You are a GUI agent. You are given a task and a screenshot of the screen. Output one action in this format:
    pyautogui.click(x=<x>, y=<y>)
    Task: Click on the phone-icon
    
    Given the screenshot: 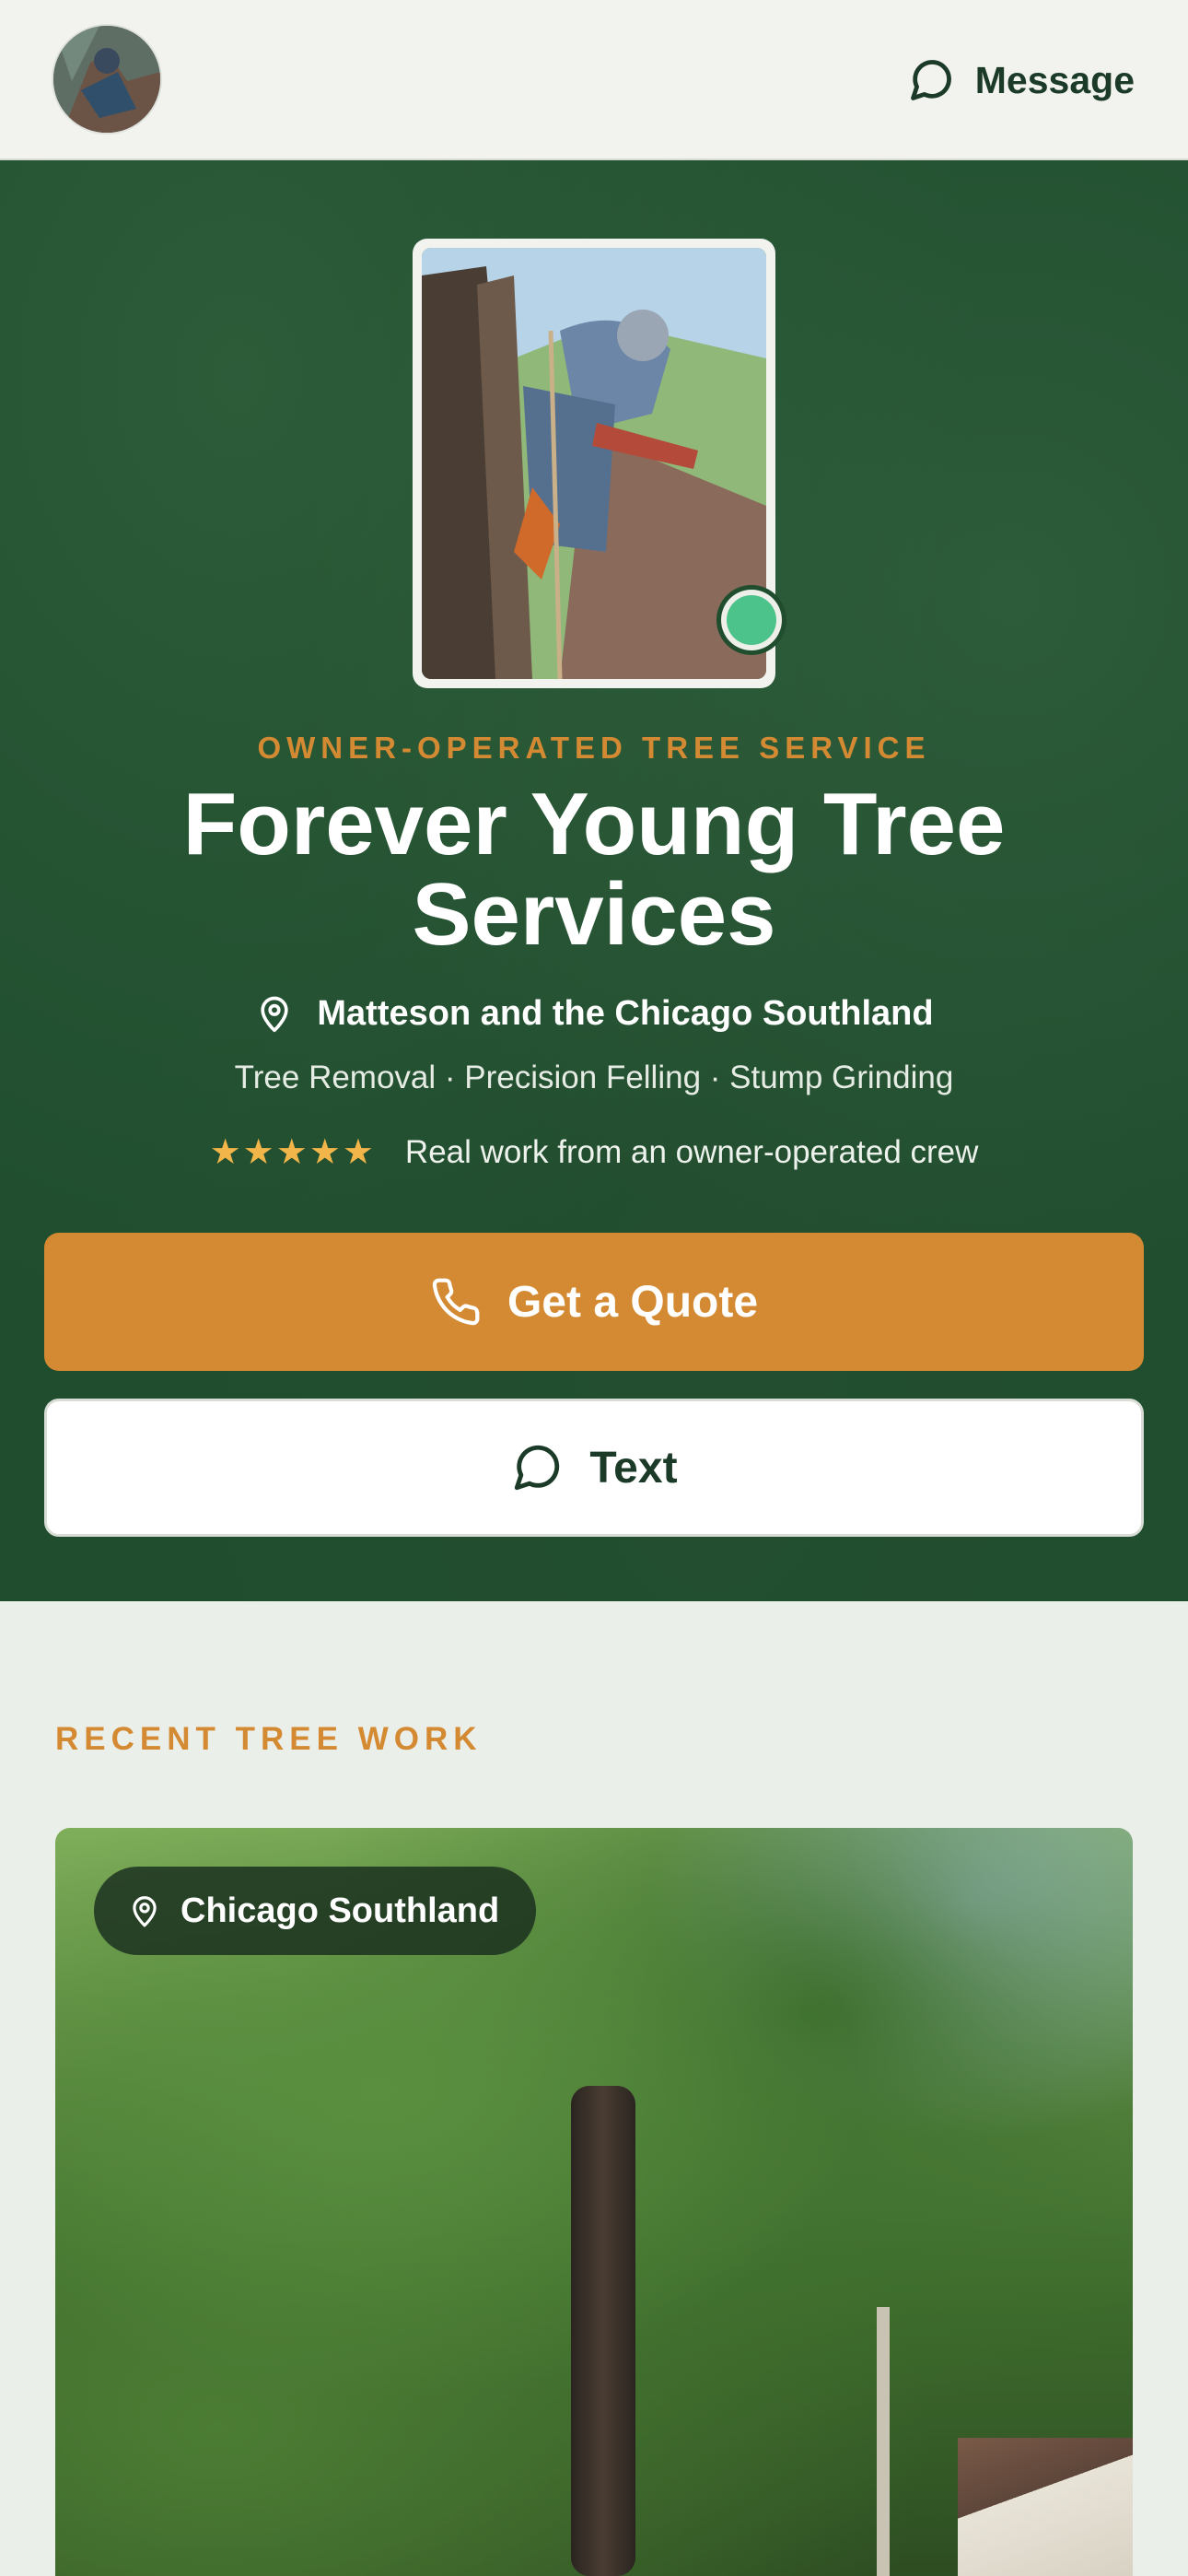 What is the action you would take?
    pyautogui.click(x=456, y=1302)
    